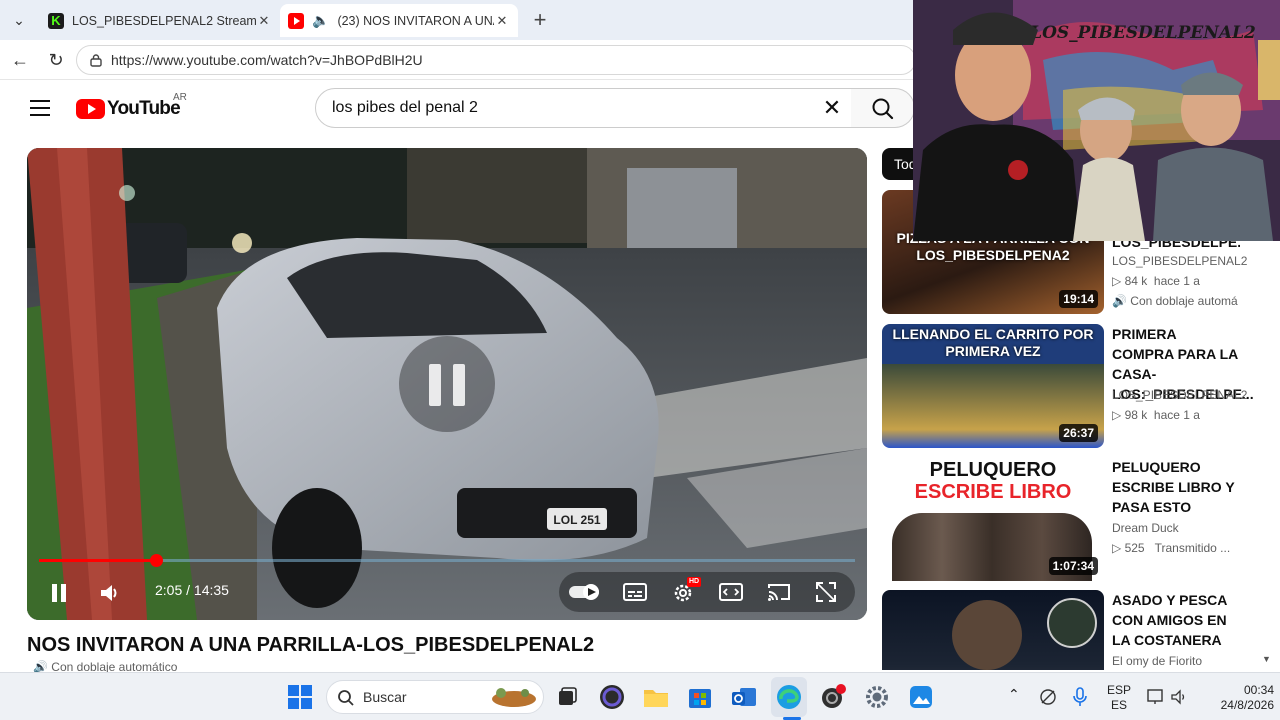 This screenshot has height=720, width=1280. Describe the element at coordinates (399, 20) in the screenshot. I see `tab-youtube-video: 🔈 (23) NOS INVITARON A UNA P ✕` at that location.